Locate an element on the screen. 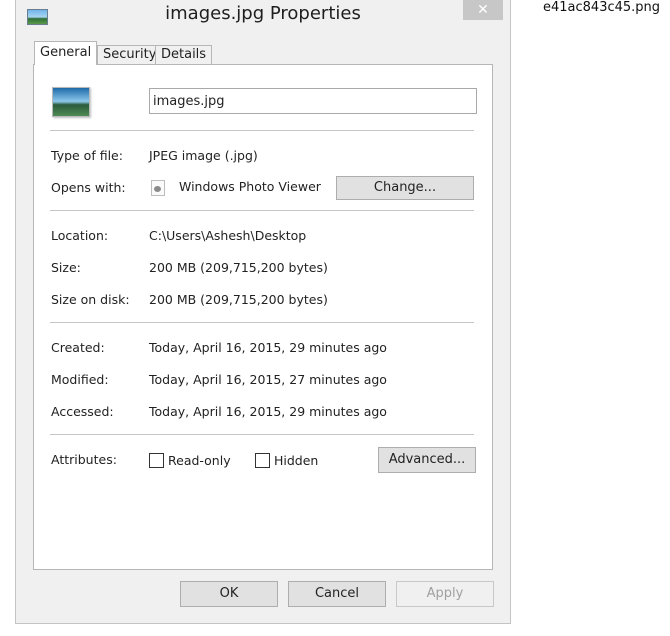 The image size is (670, 636). modified-value: Today, April 16, 2015, 27 minutes ago is located at coordinates (268, 379).